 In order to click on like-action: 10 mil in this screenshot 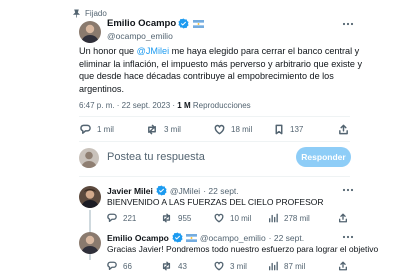, I will do `click(232, 218)`.